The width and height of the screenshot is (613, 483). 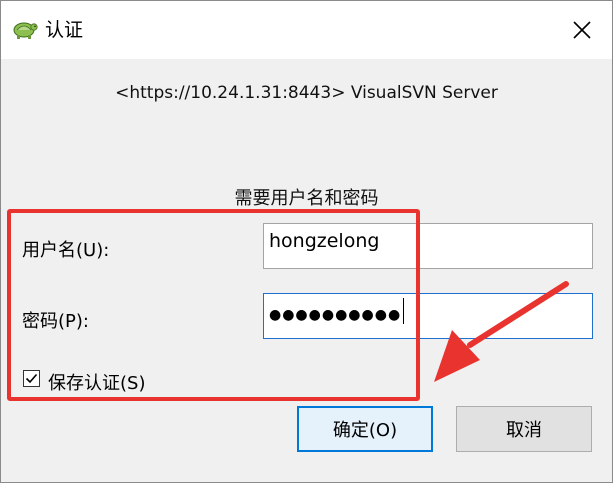 I want to click on checkmark-icon, so click(x=31, y=378).